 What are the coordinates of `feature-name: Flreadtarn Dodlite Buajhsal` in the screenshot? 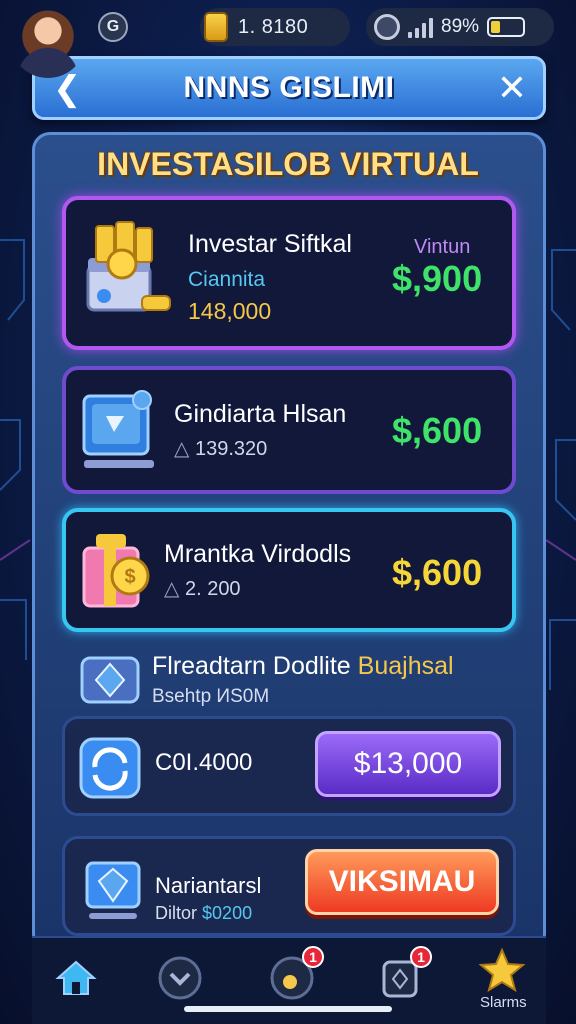 It's located at (303, 666).